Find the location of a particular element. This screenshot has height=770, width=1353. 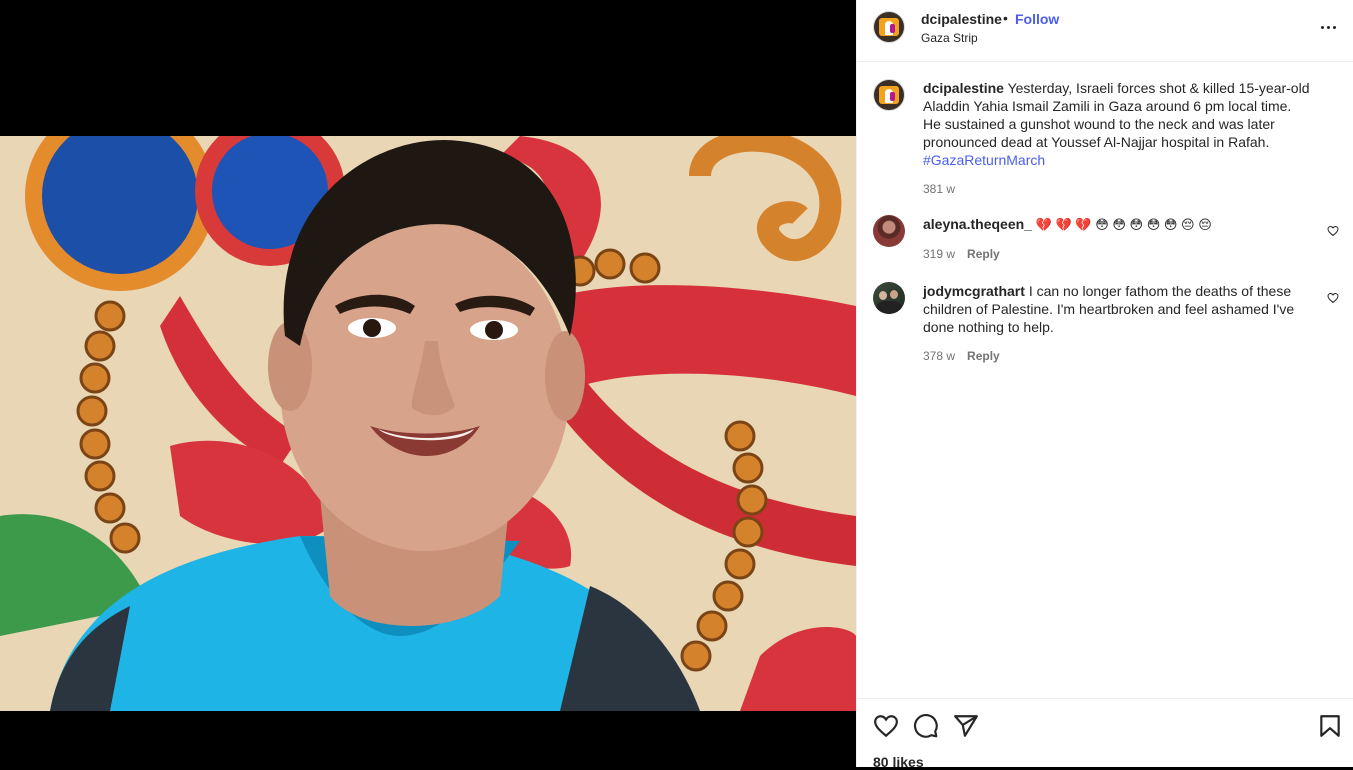

caption-age: 381 w is located at coordinates (939, 189).